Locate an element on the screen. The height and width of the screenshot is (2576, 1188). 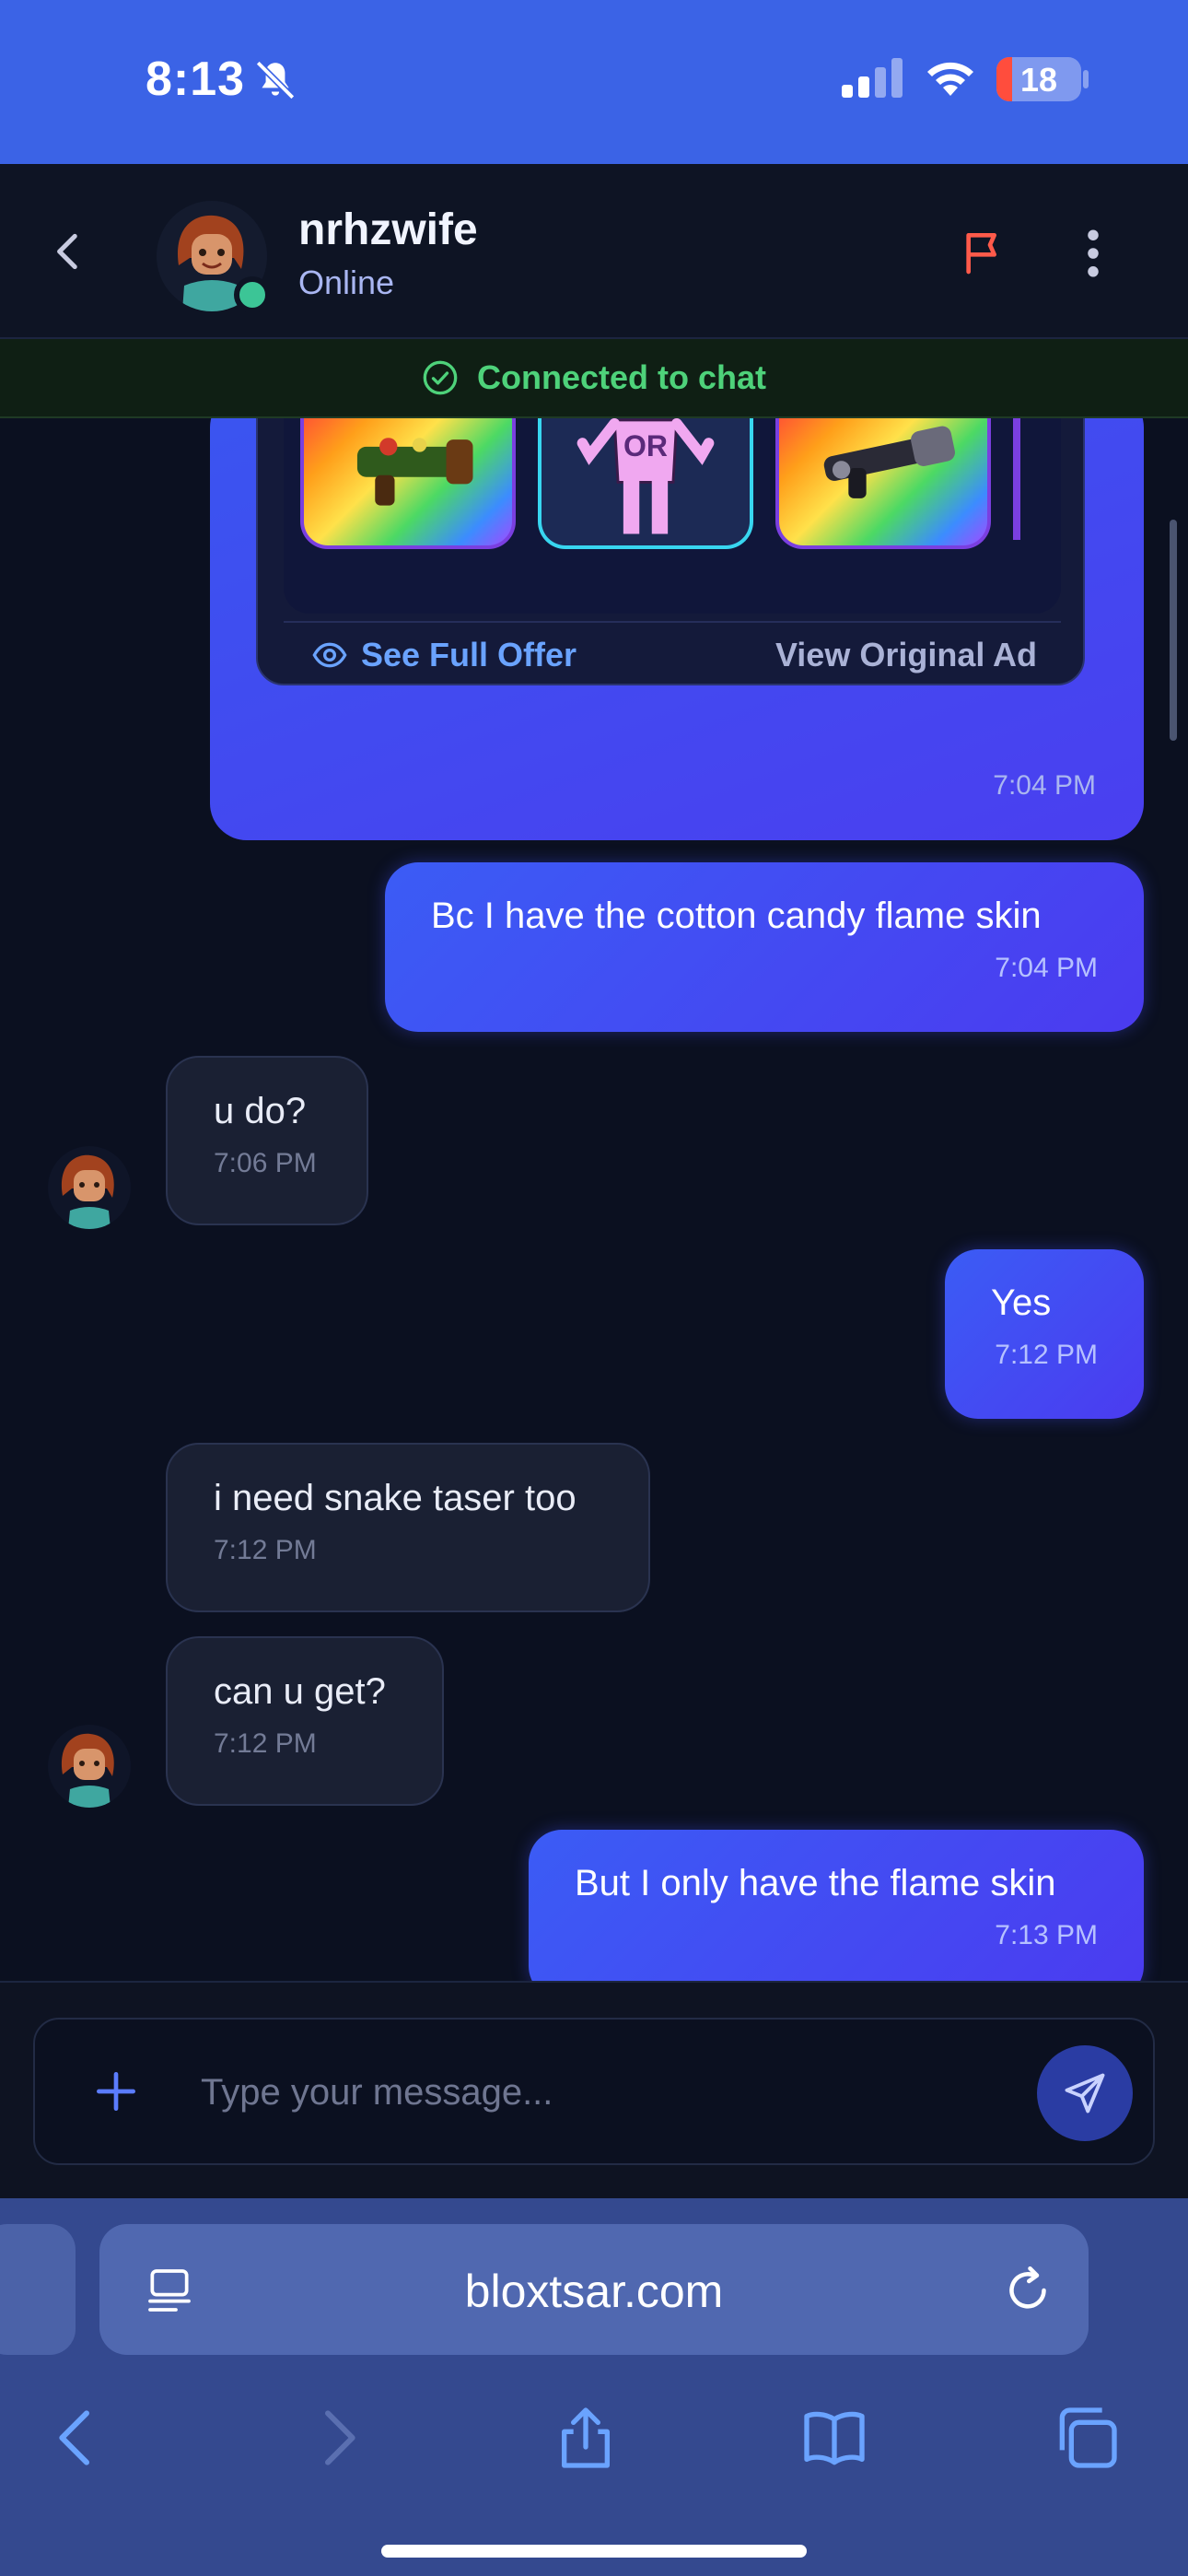
sent-message: But I only have the flame skin 7:13 PM is located at coordinates (836, 1905).